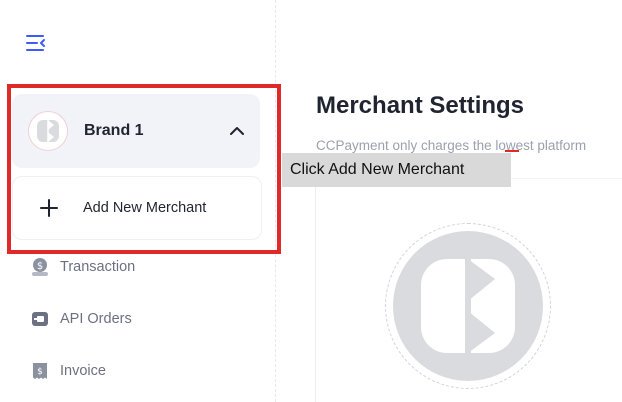 This screenshot has width=622, height=402. Describe the element at coordinates (512, 151) in the screenshot. I see `cursor-mark` at that location.